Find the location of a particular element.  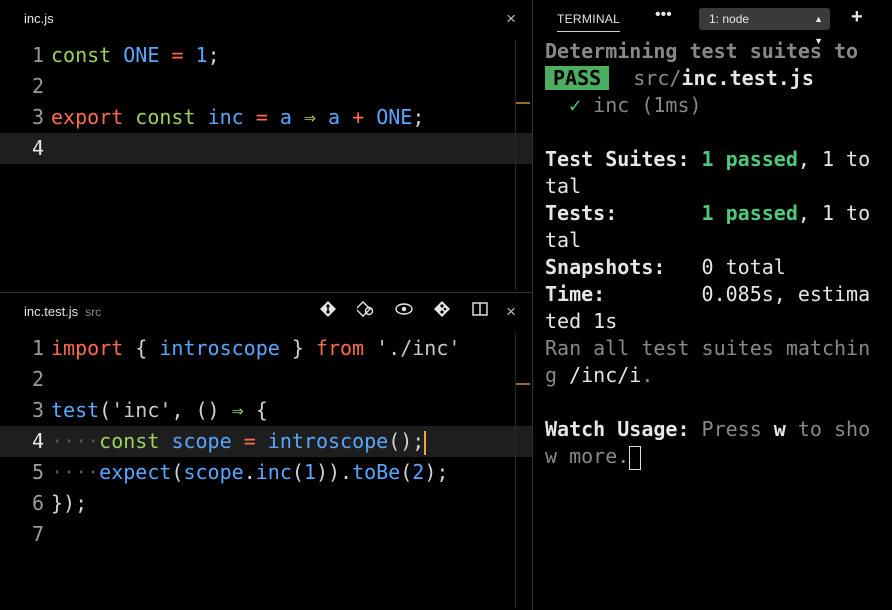

terminal-text: inc.test.js is located at coordinates (747, 78).